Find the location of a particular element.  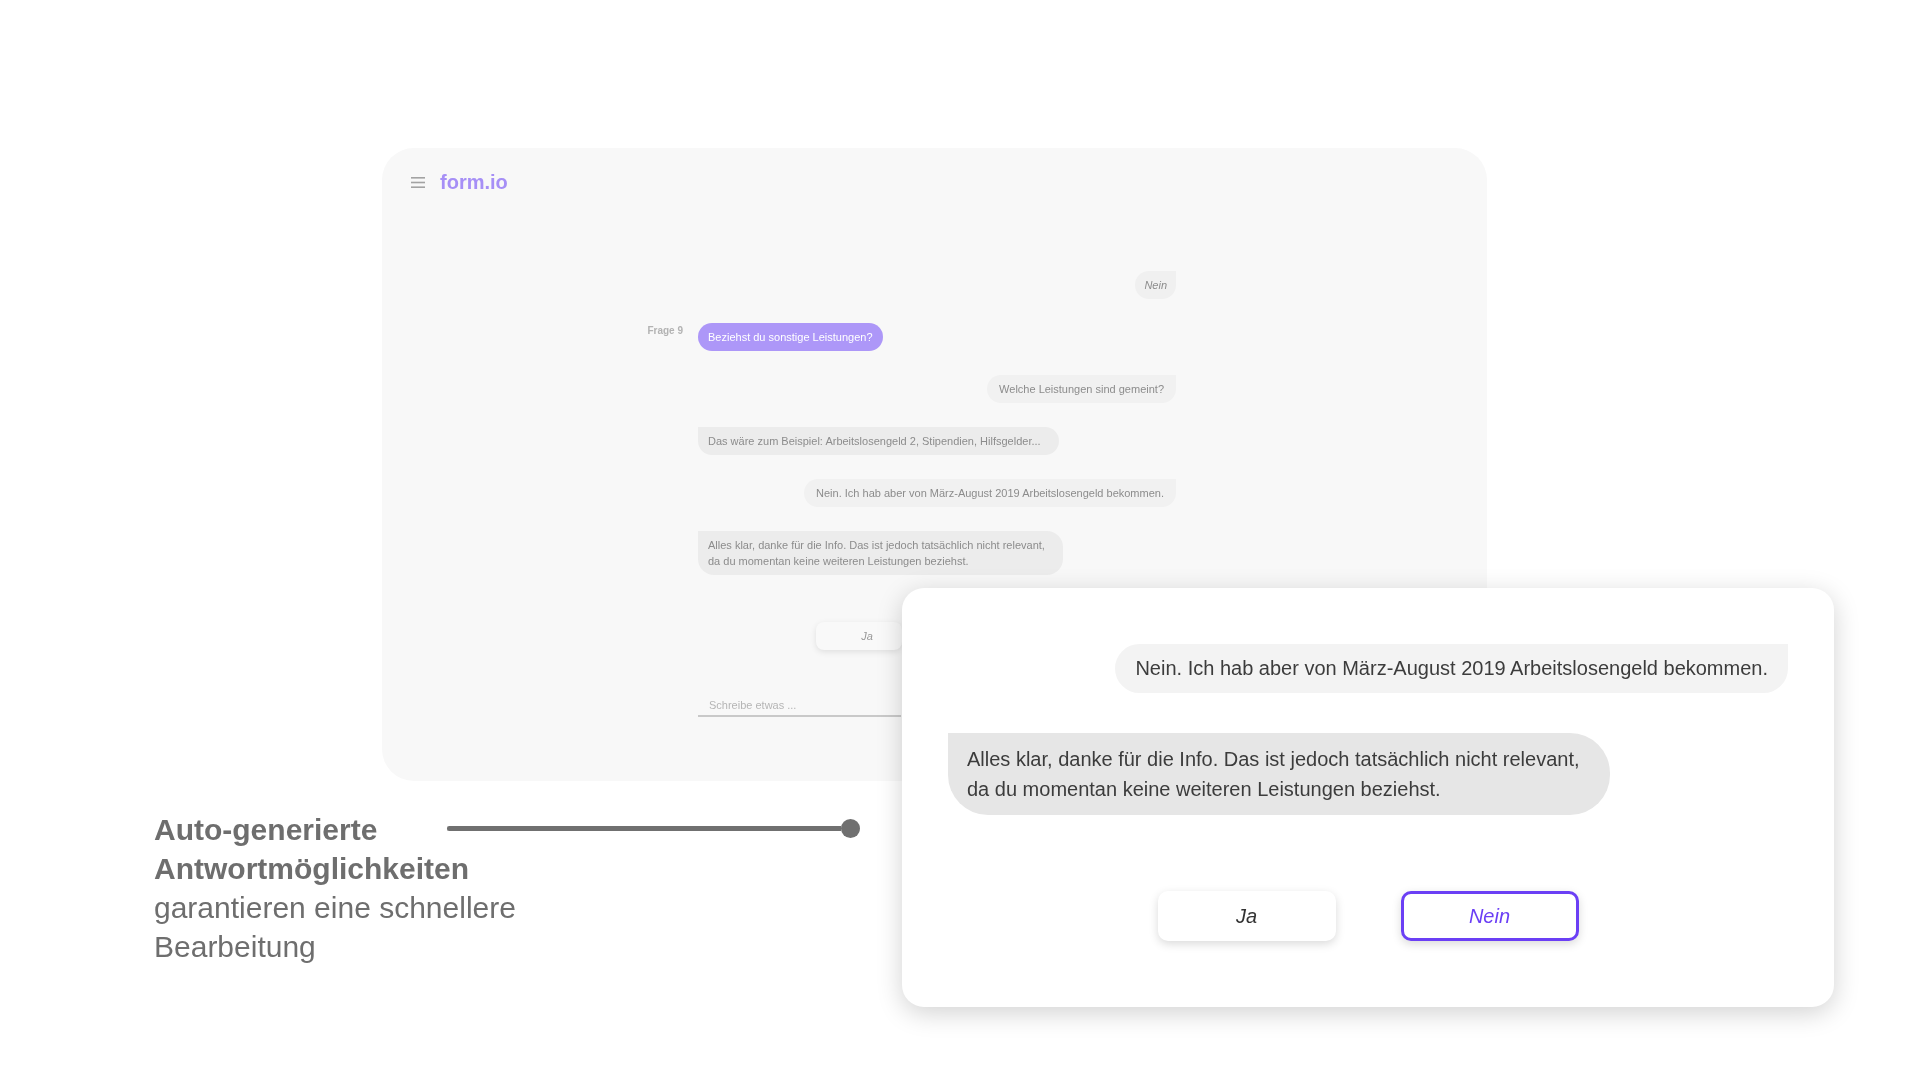

question-number: Frage 9 is located at coordinates (664, 331).